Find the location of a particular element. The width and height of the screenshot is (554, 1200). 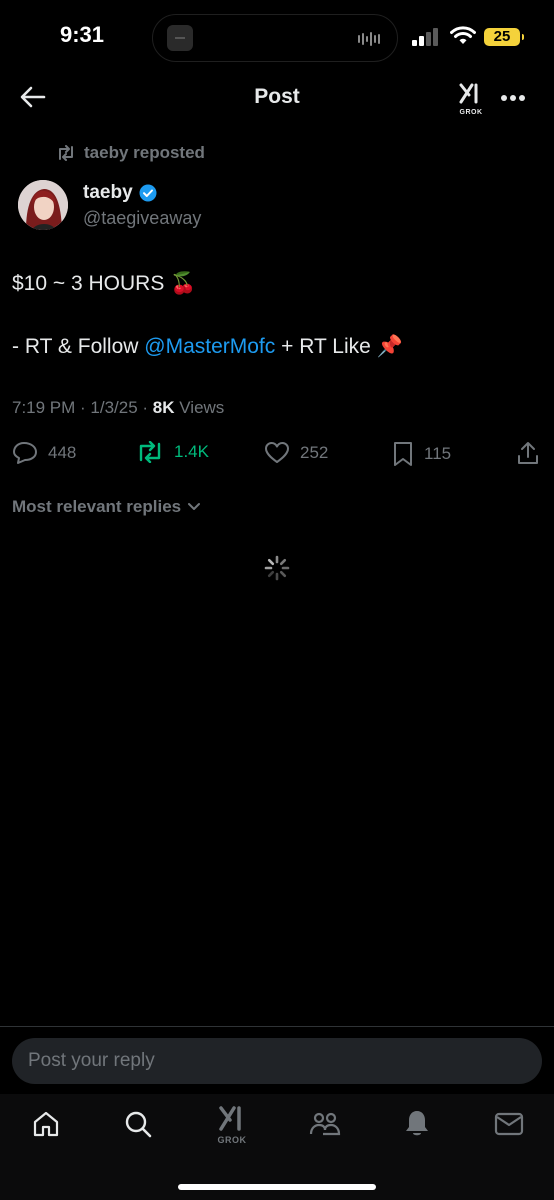

avatar is located at coordinates (43, 205).